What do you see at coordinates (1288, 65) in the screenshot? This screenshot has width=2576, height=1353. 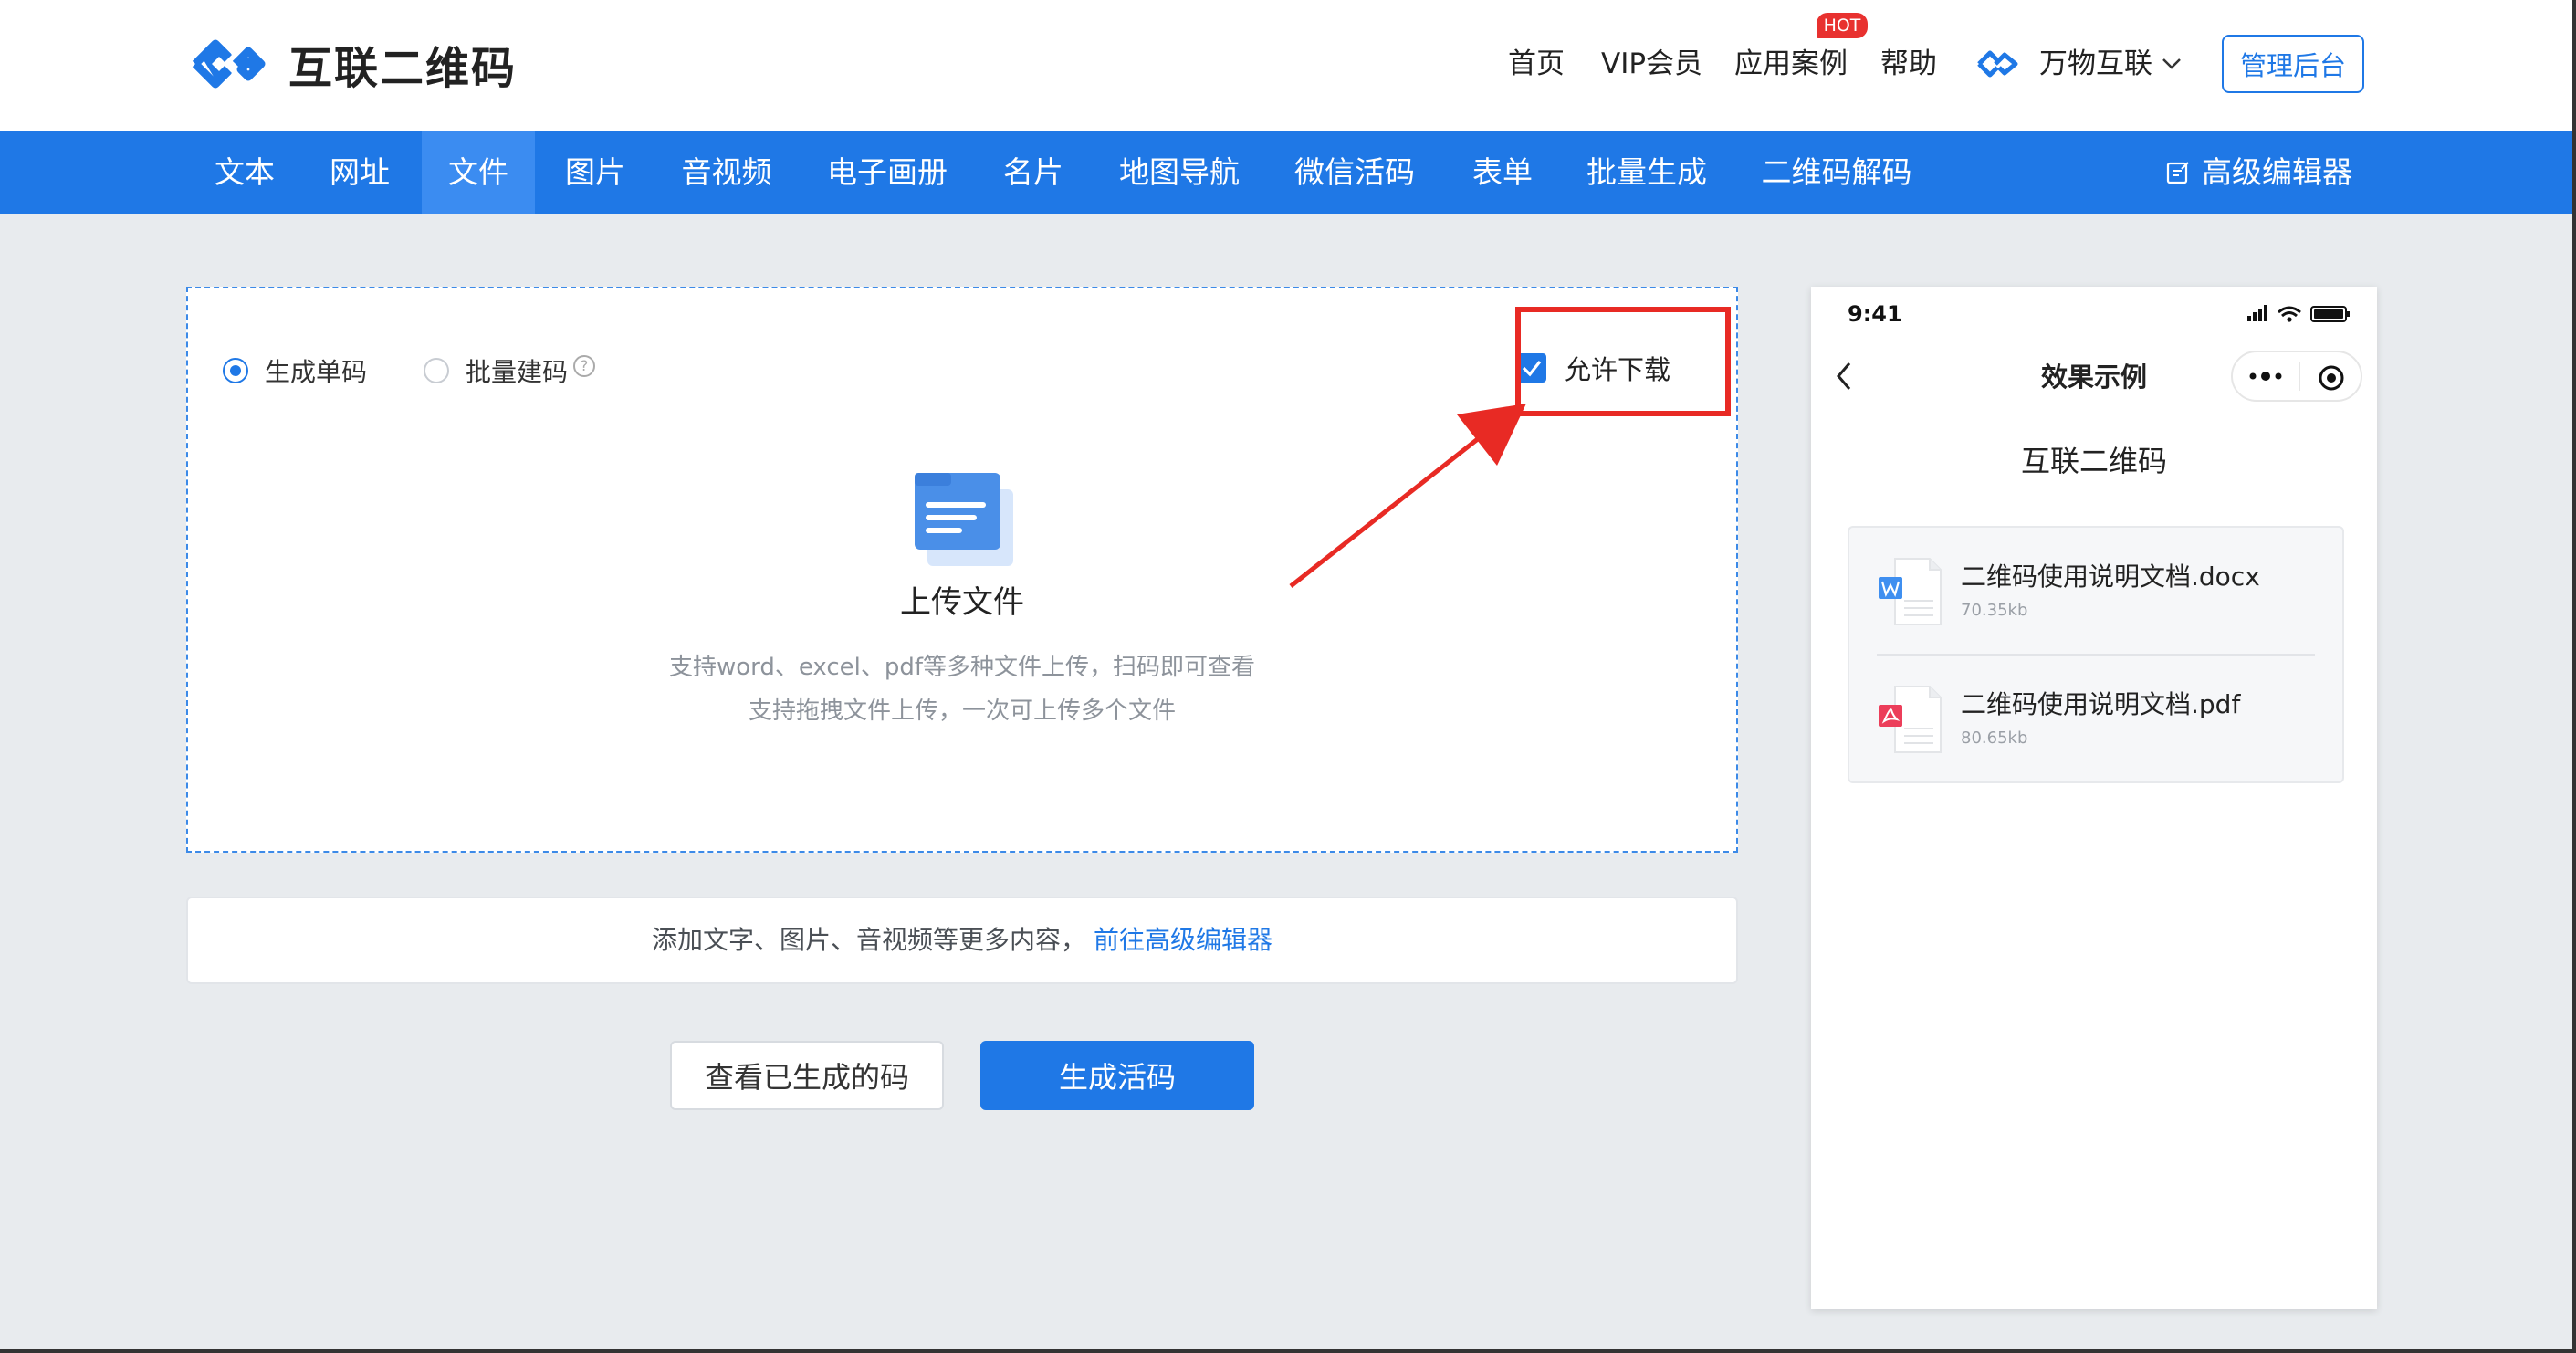 I see `top-header: 互联二维码 首页 VIP会员 应用案例 HOT 帮助 万物互联 管理后台` at bounding box center [1288, 65].